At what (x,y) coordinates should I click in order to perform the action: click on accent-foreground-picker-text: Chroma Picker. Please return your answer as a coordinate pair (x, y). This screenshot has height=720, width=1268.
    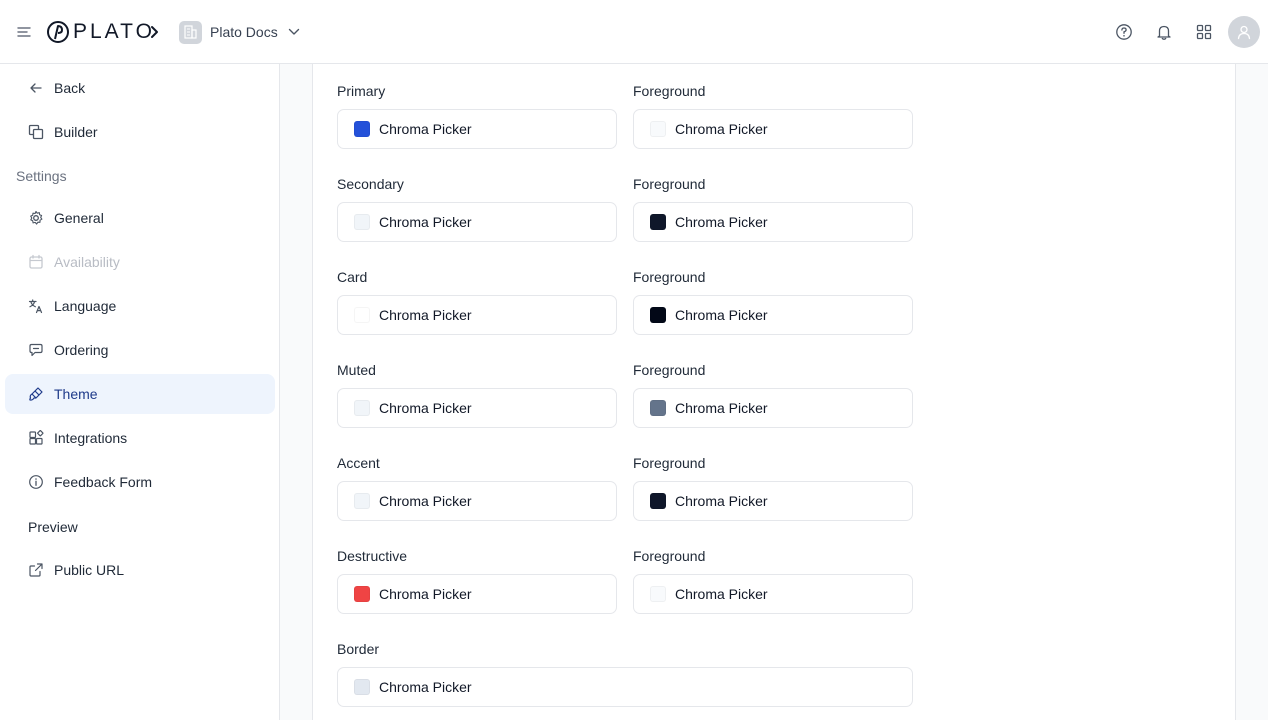
    Looking at the image, I should click on (721, 501).